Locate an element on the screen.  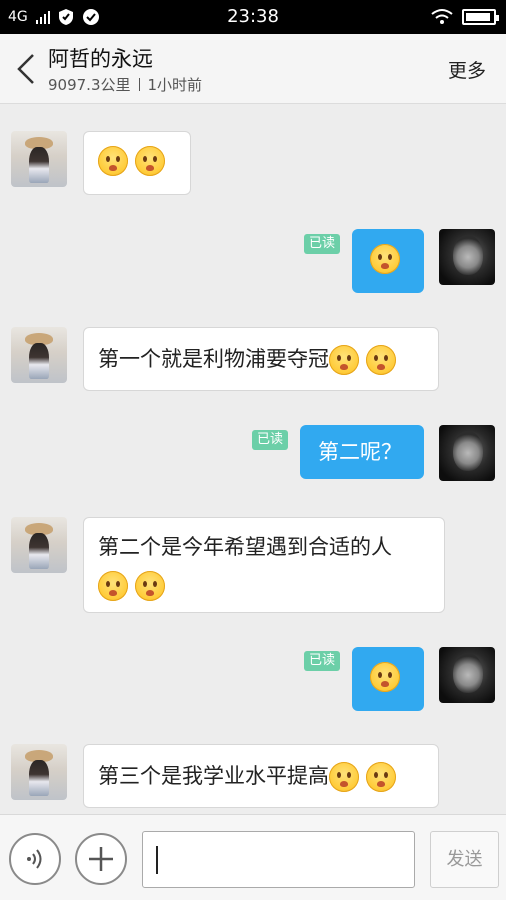
message-bubble-incoming: 第二个是今年希望遇到合适的人 is located at coordinates (264, 565).